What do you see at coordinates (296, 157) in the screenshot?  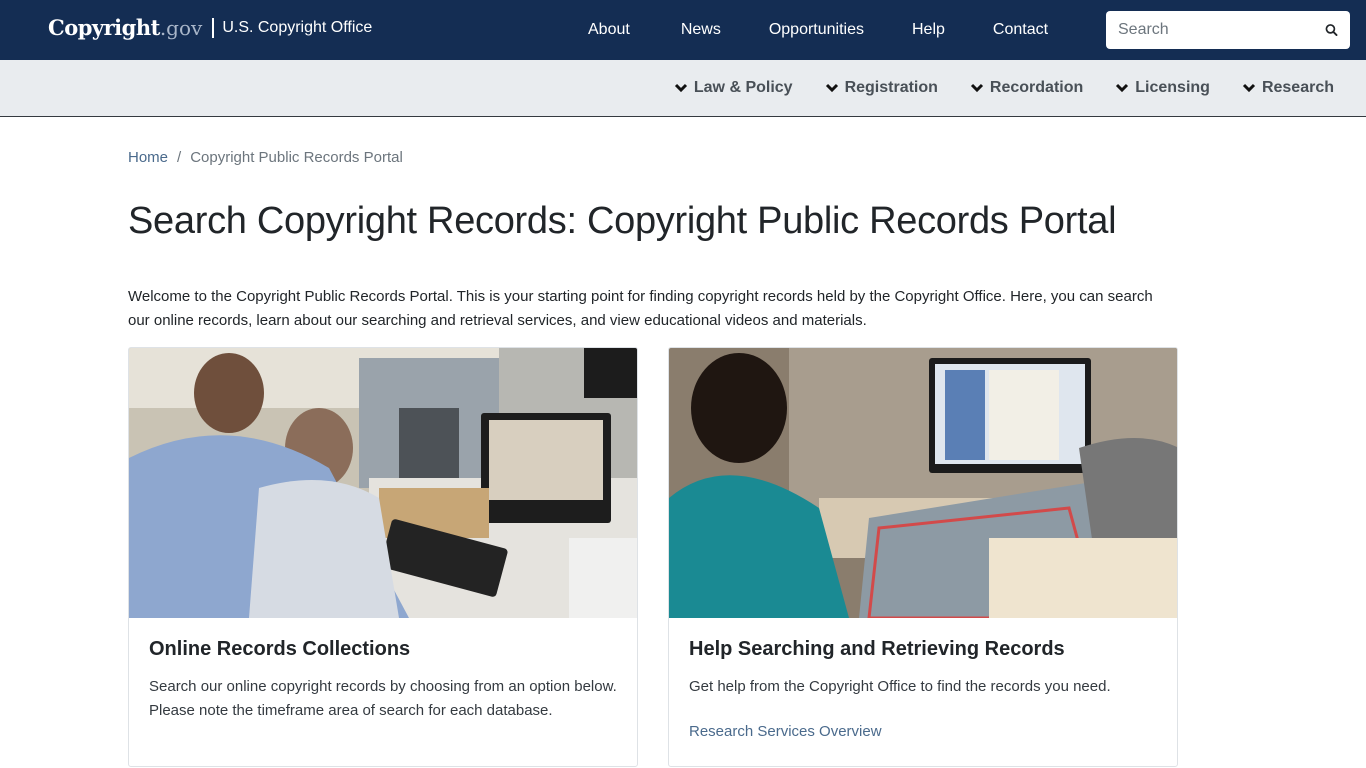 I see `breadcrumb-current: Copyright Public Records Portal` at bounding box center [296, 157].